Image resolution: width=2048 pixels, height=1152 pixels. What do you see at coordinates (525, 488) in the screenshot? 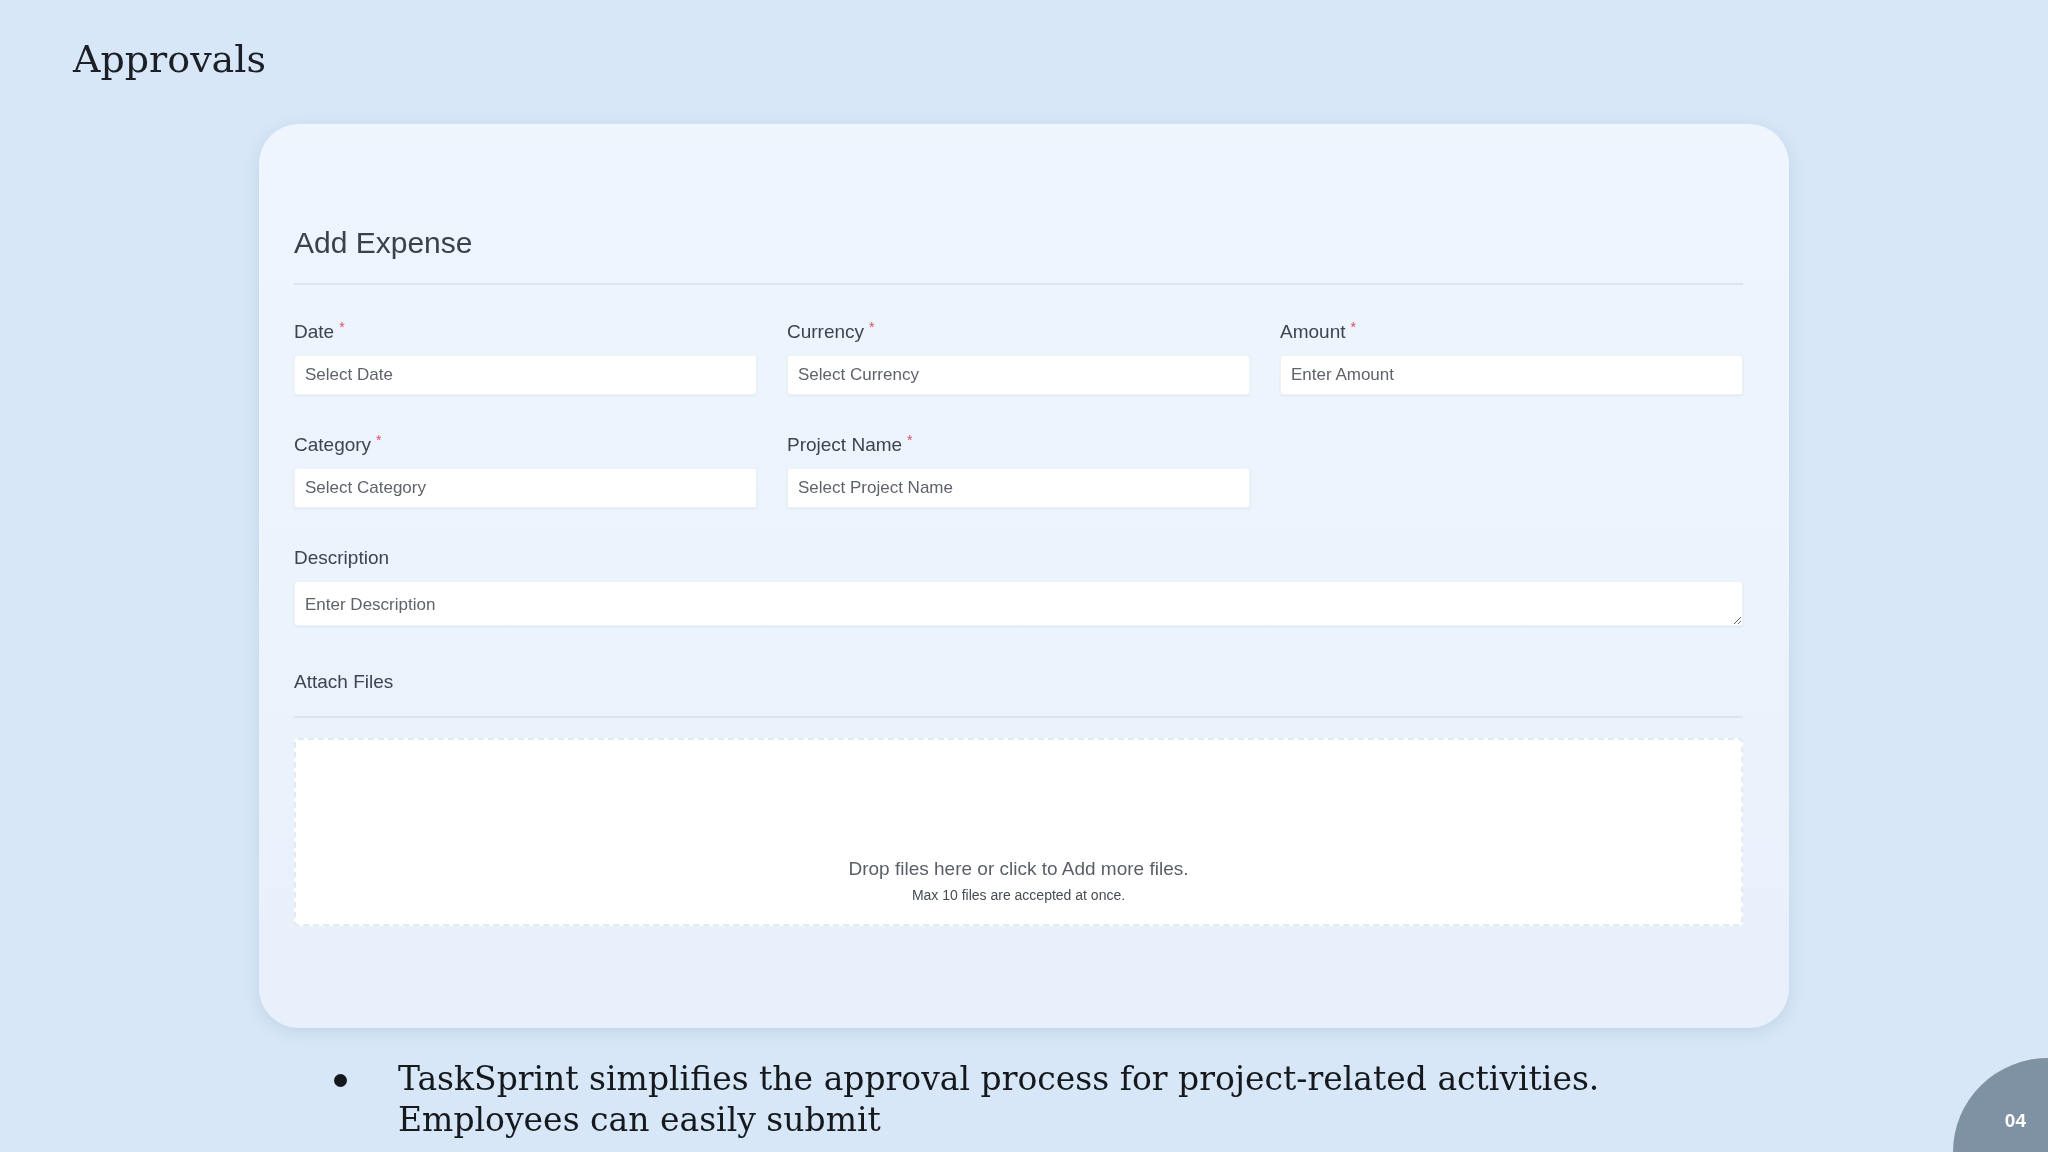
I see `input-field: Select Category` at bounding box center [525, 488].